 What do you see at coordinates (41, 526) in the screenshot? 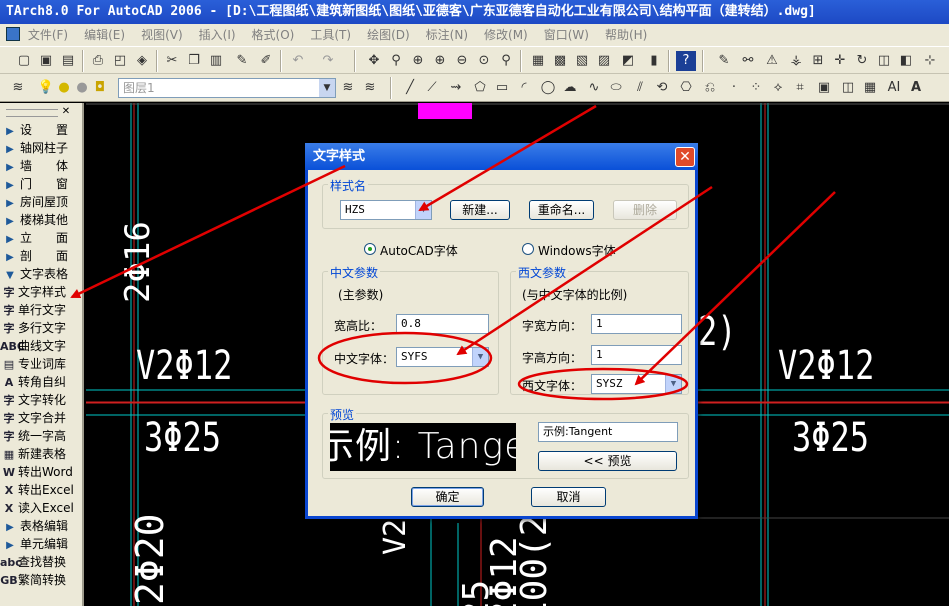
I see `panel-item: ▶ 表格编辑` at bounding box center [41, 526].